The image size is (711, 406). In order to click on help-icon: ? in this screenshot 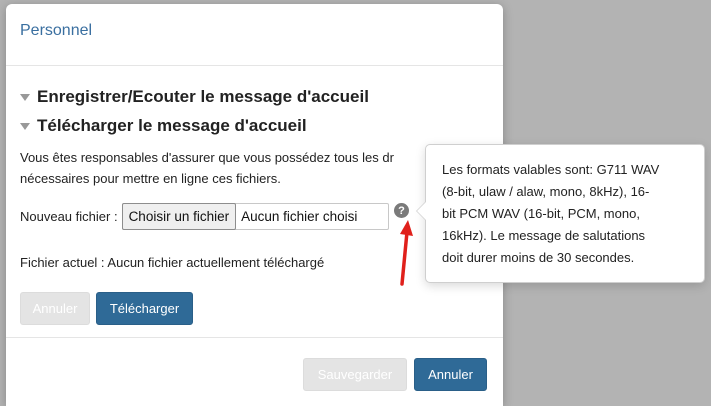, I will do `click(401, 210)`.